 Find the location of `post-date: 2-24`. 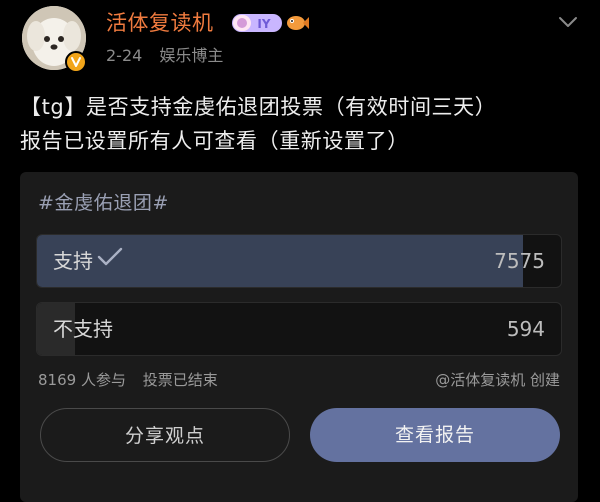

post-date: 2-24 is located at coordinates (124, 55).